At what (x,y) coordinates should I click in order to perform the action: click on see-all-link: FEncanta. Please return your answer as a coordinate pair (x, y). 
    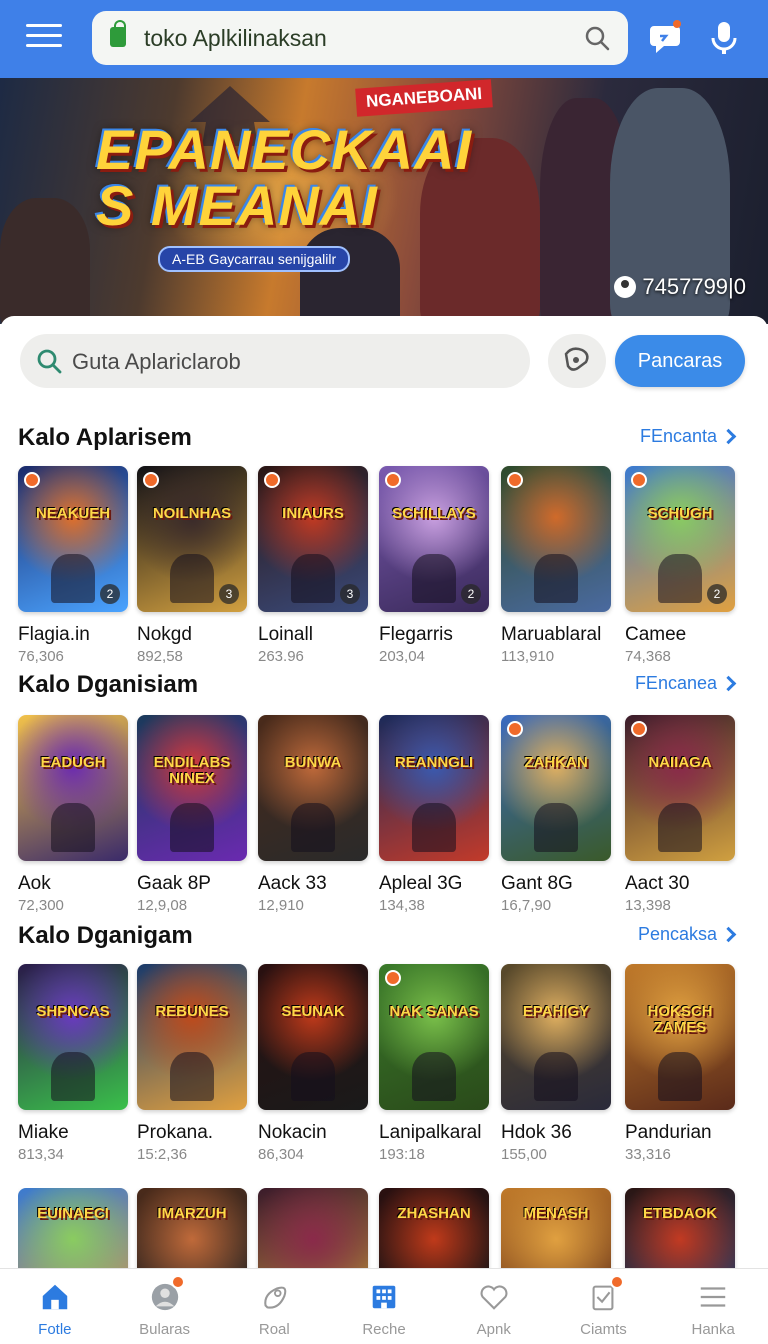
    Looking at the image, I should click on (688, 436).